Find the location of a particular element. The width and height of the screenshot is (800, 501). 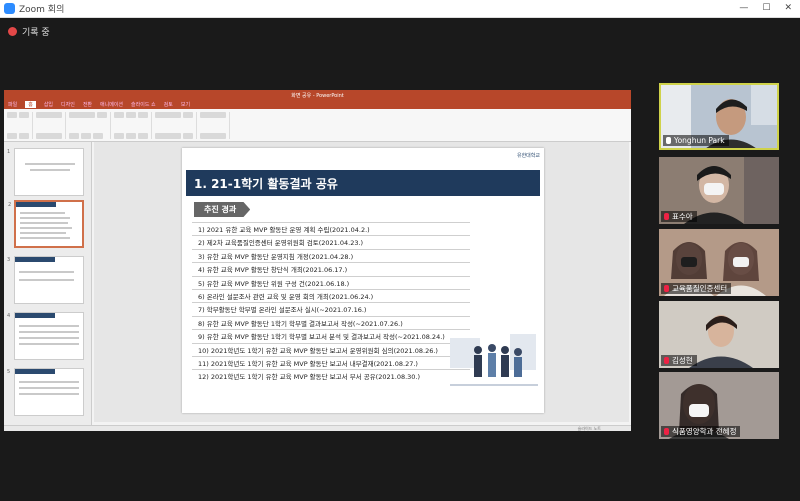

participant-video: 교육품질인증센터 is located at coordinates (719, 262).